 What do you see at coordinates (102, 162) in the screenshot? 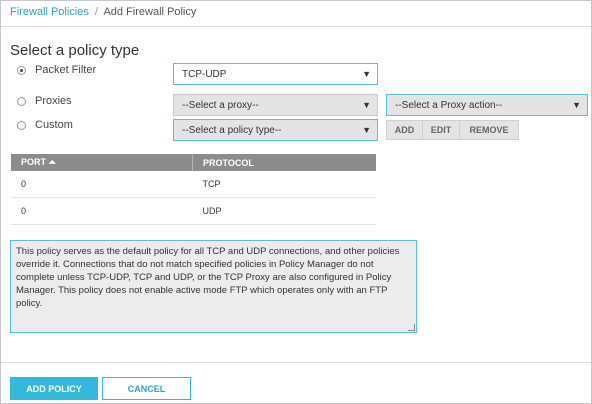
I see `port-column-header: PORT ⏶` at bounding box center [102, 162].